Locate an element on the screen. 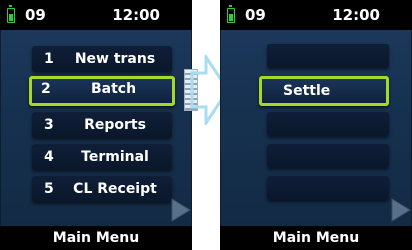 This screenshot has width=412, height=250. menu-item-number: 1 is located at coordinates (49, 59).